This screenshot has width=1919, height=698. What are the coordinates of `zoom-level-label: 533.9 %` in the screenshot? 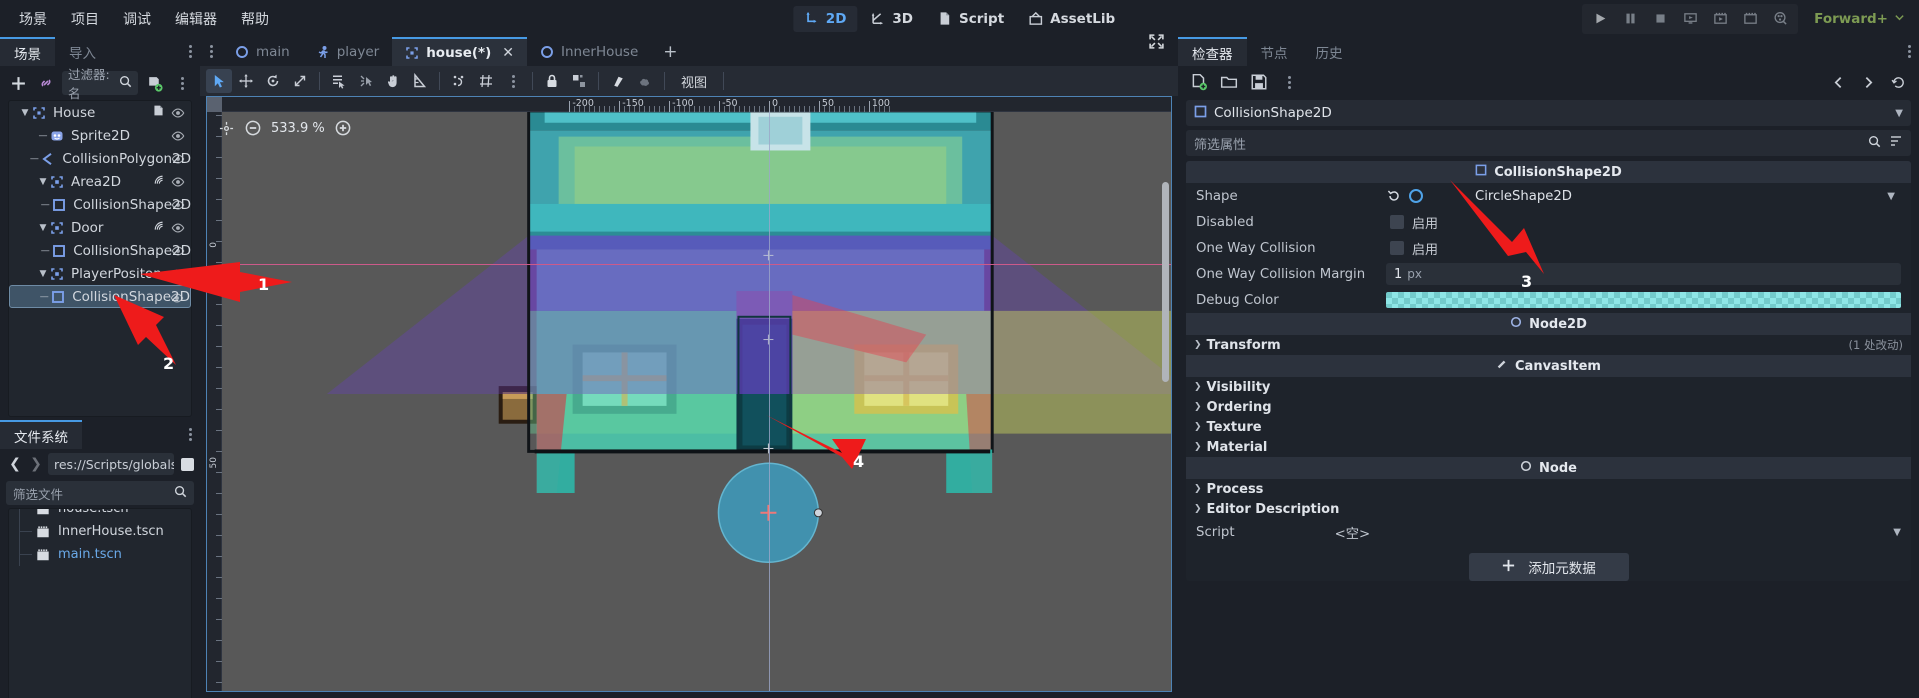 It's located at (298, 128).